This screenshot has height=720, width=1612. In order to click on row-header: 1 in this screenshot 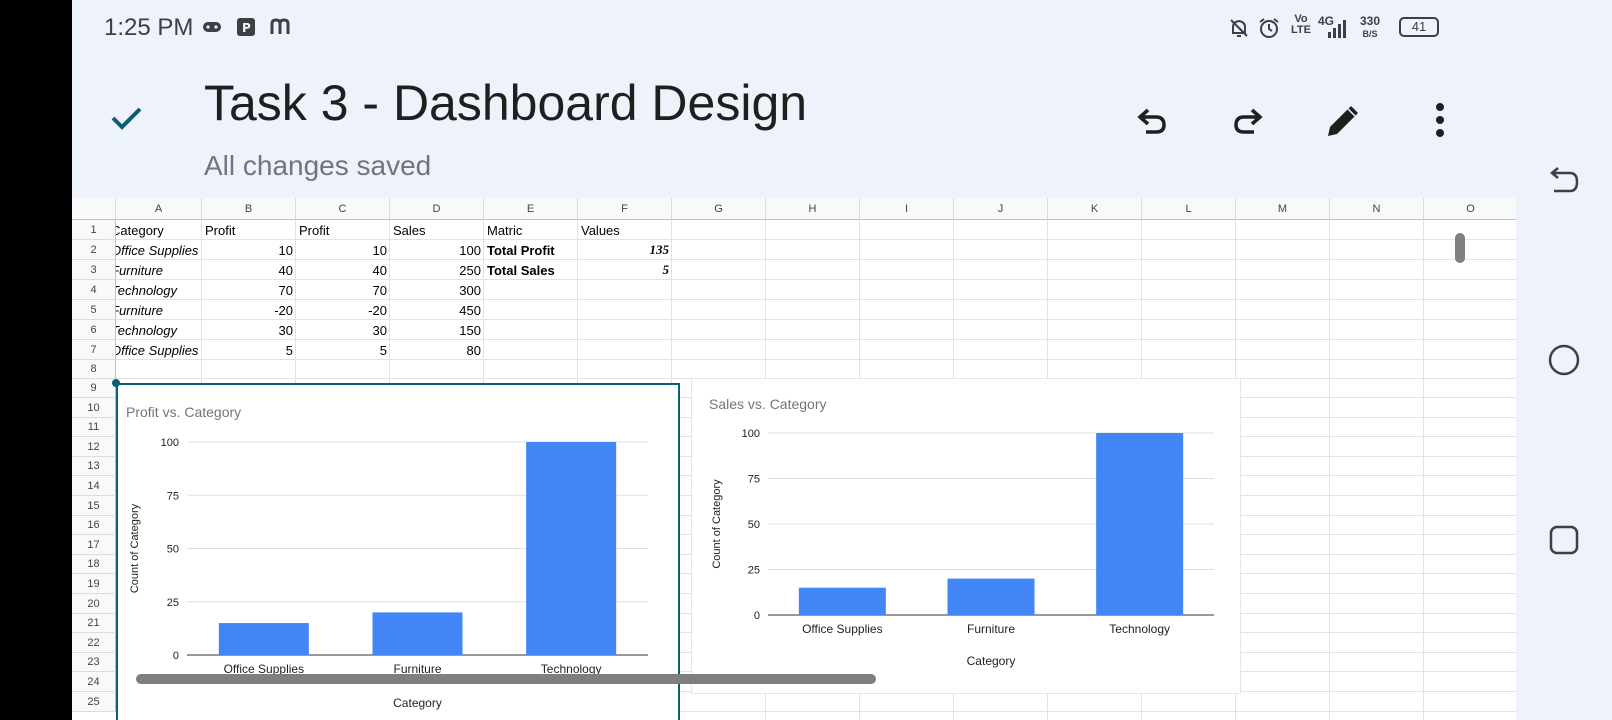, I will do `click(94, 230)`.